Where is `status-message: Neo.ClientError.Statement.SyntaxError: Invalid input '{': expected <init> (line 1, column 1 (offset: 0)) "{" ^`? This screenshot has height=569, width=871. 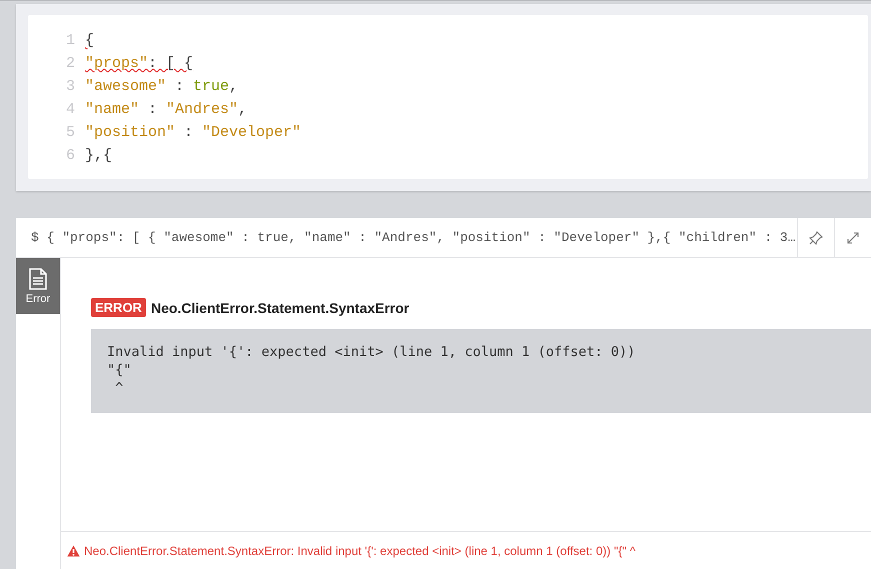 status-message: Neo.ClientError.Statement.SyntaxError: Invalid input '{': expected <init> (line 1, column 1 (offset: 0)) "{" ^ is located at coordinates (360, 551).